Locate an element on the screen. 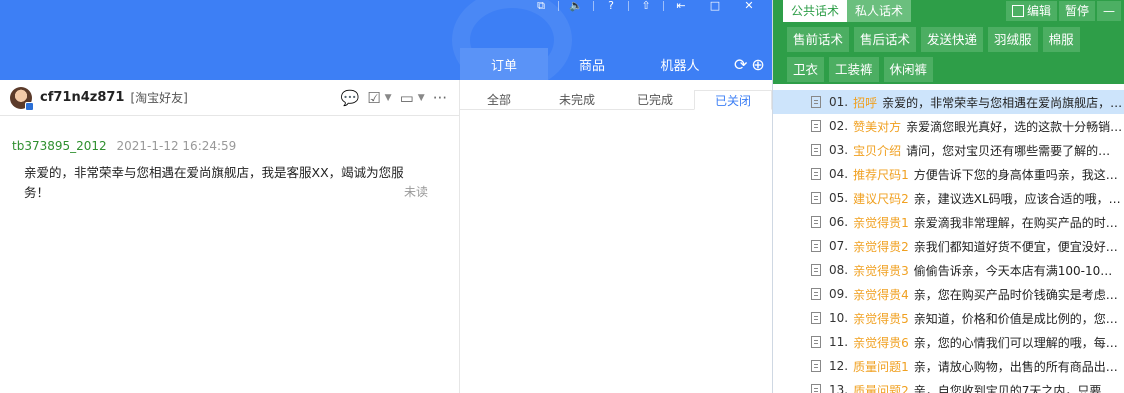 This screenshot has height=393, width=1124. reply-keyword: 亲觉得贵4 is located at coordinates (881, 294).